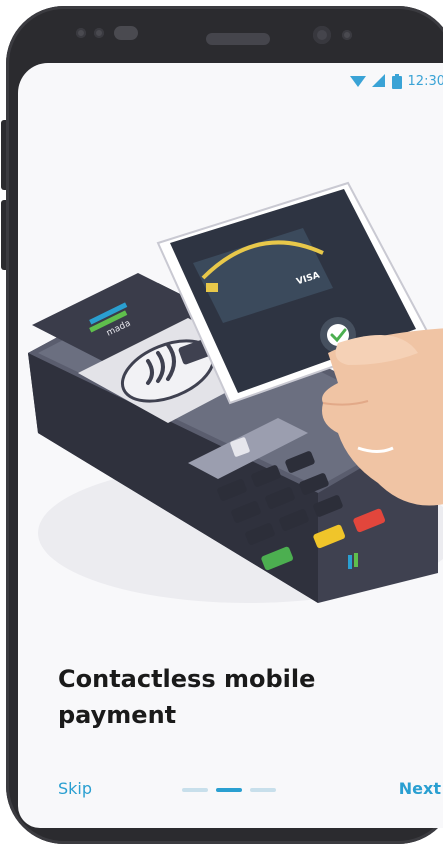 This screenshot has height=850, width=443. I want to click on title-line-2: payment, so click(117, 715).